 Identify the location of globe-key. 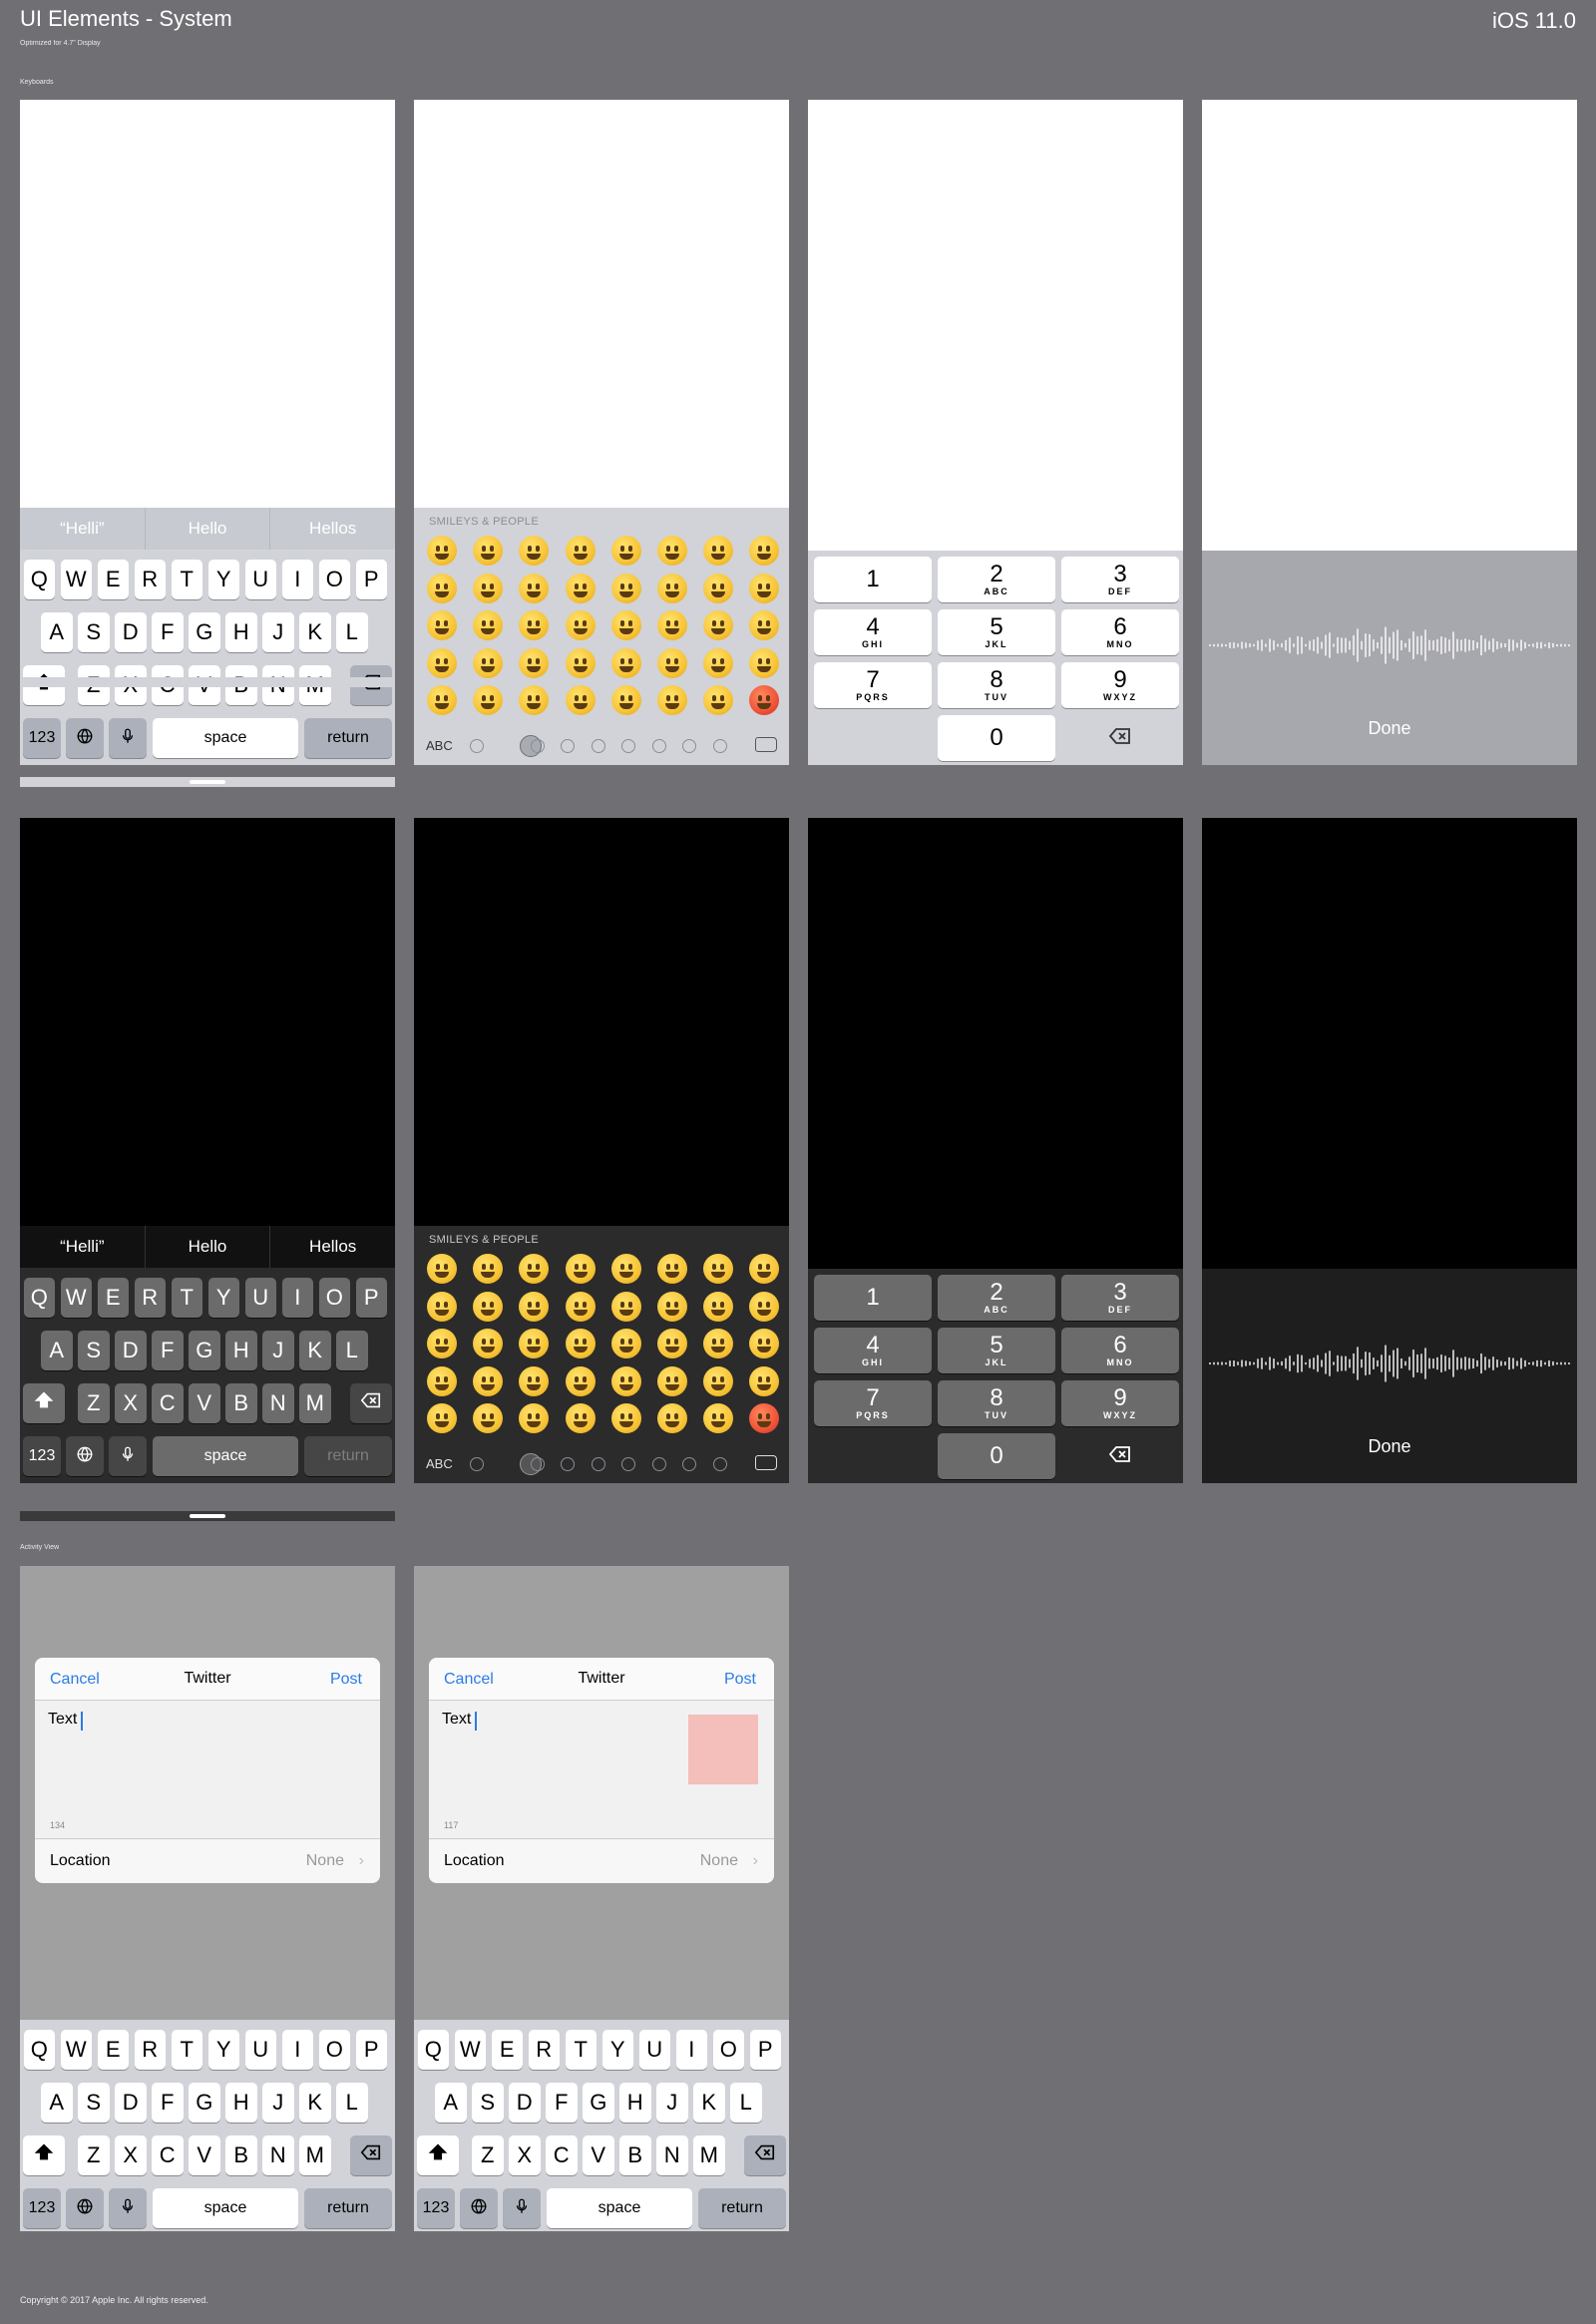
(85, 2208).